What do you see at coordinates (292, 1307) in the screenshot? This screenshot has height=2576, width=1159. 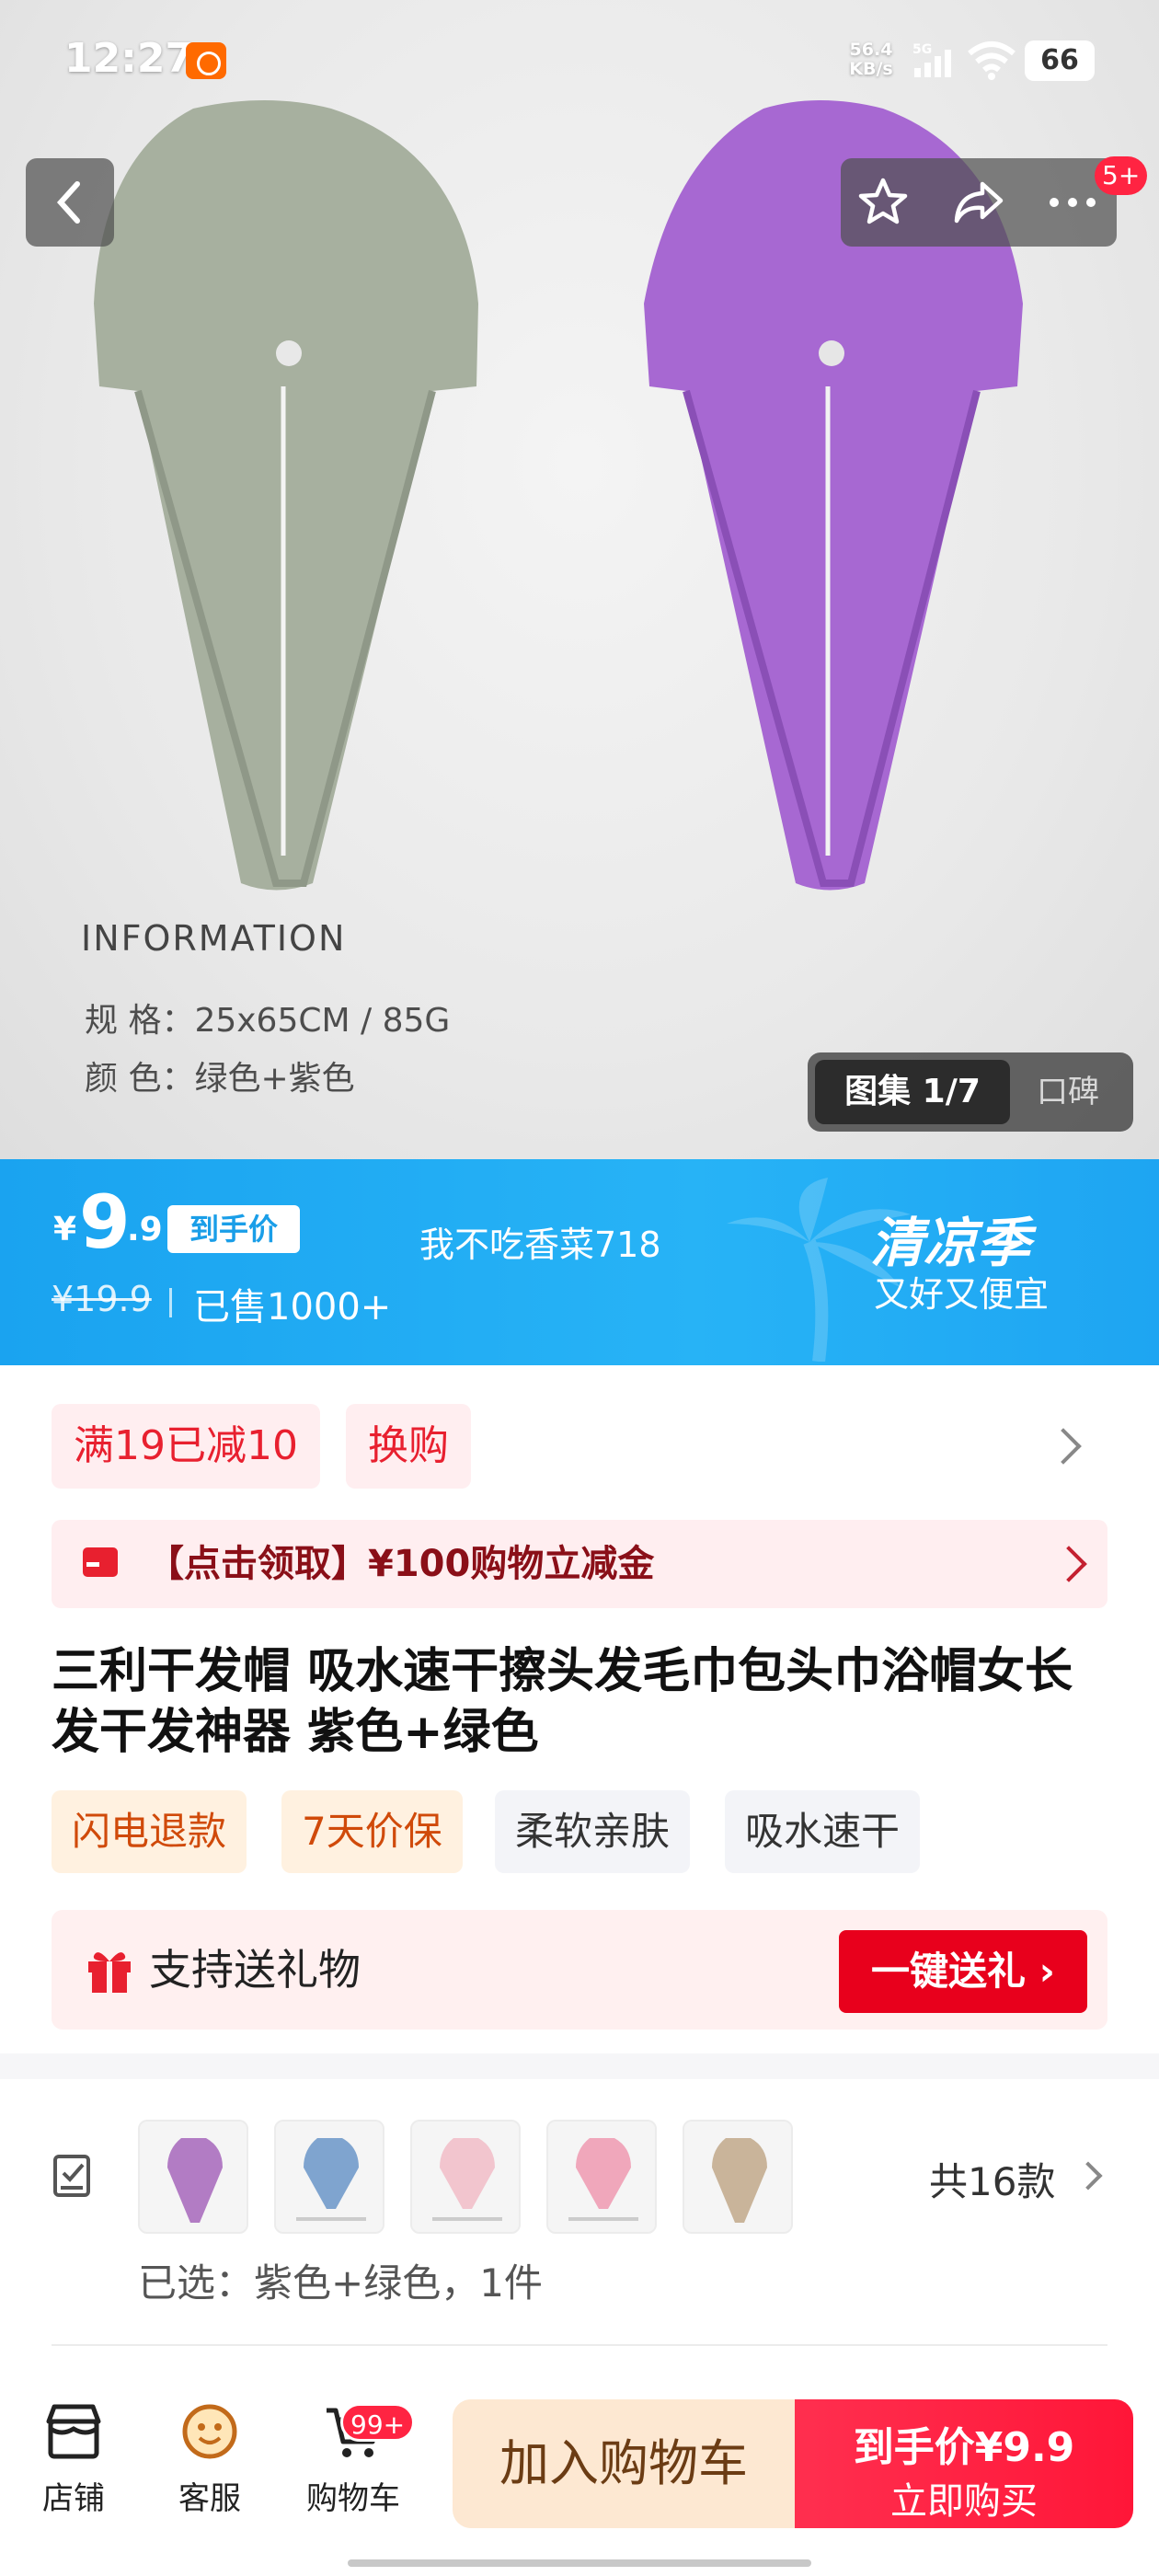 I see `sold-count: 已售1000+` at bounding box center [292, 1307].